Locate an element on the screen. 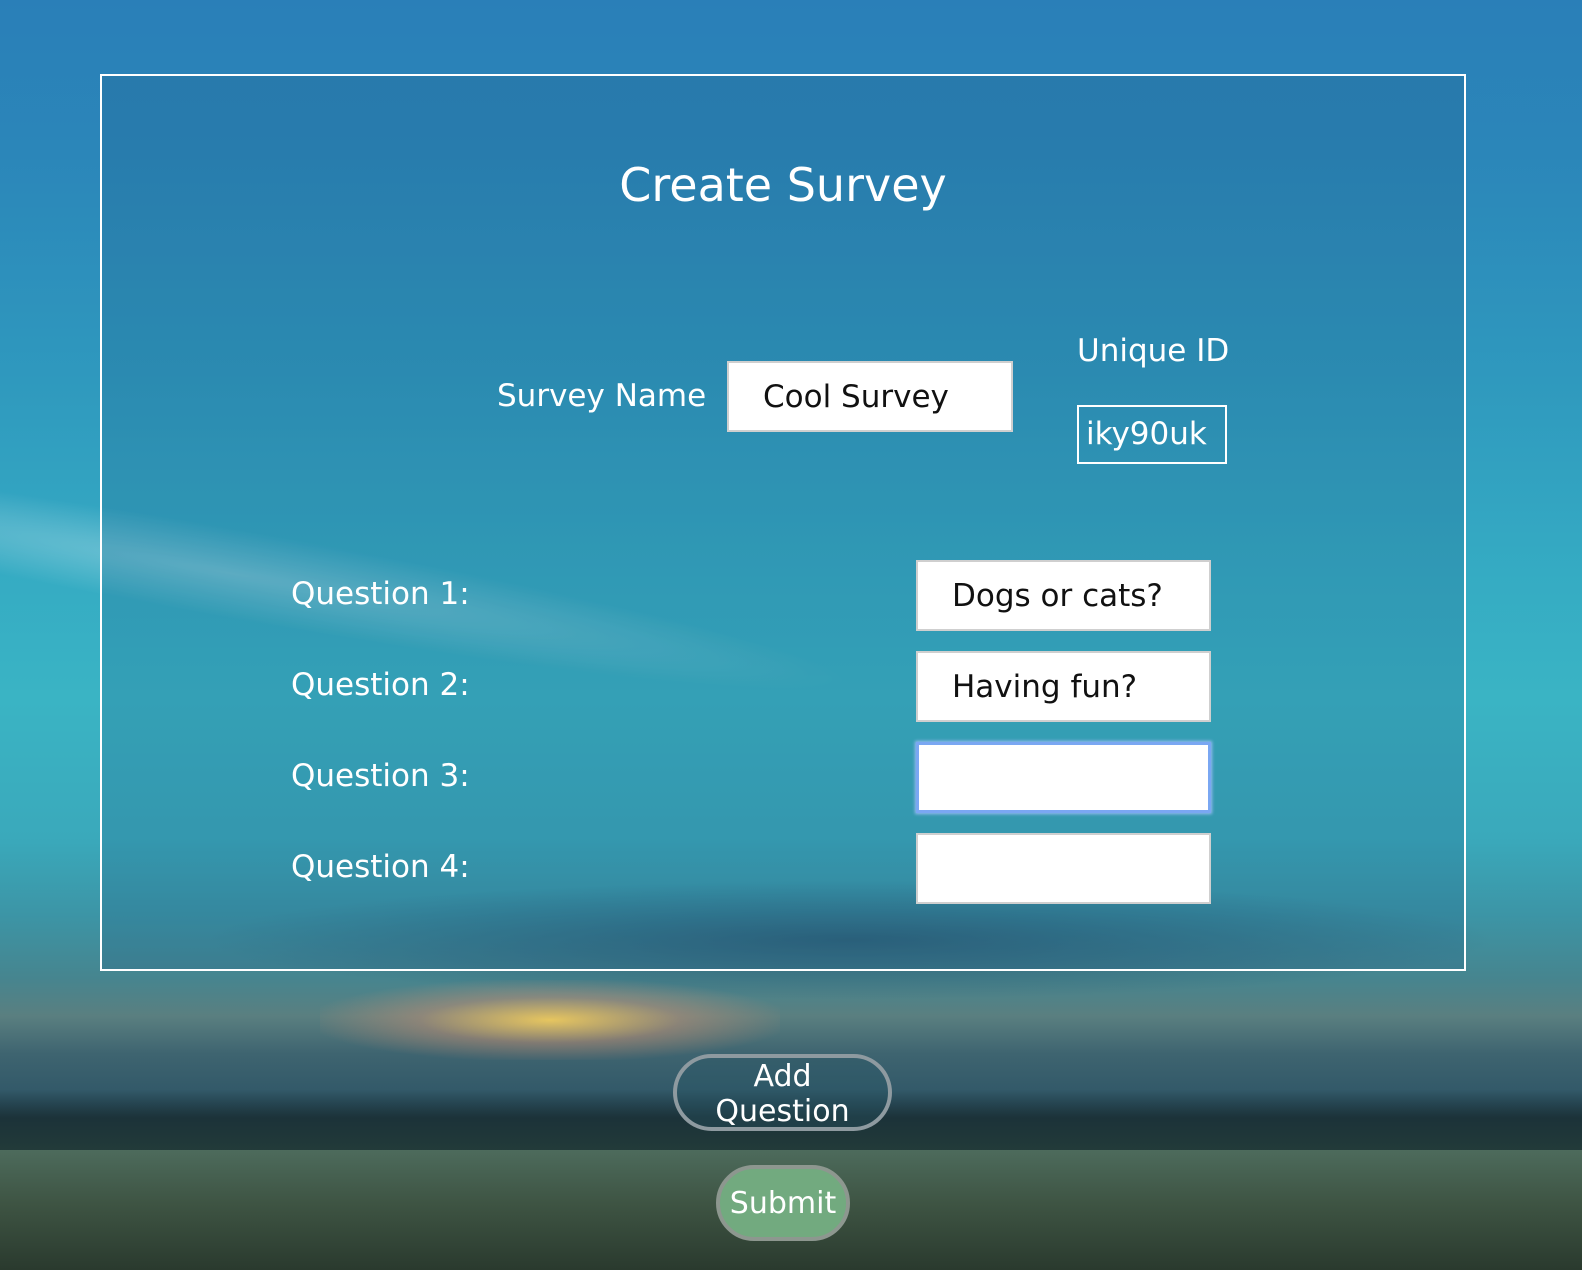 The image size is (1582, 1270). submit-button: Submit is located at coordinates (783, 1203).